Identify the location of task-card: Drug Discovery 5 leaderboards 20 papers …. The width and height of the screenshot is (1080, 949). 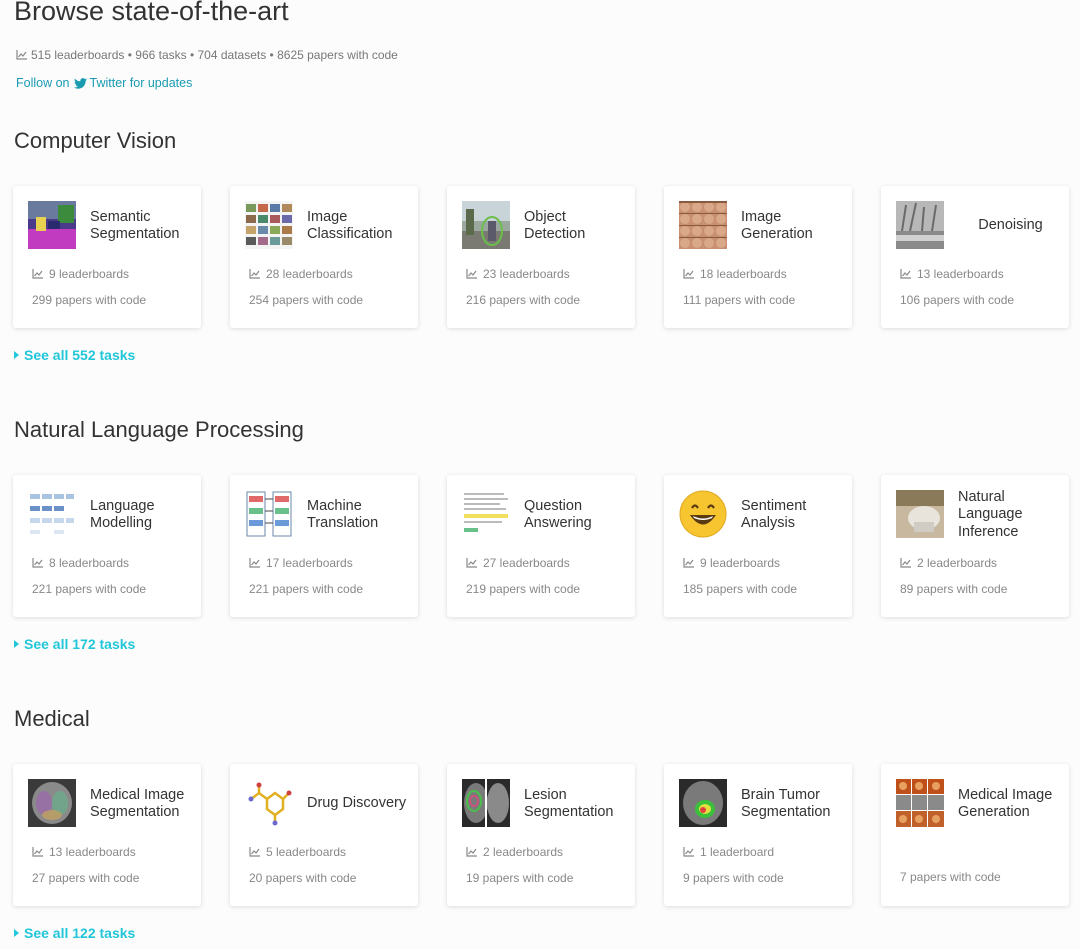
(324, 835).